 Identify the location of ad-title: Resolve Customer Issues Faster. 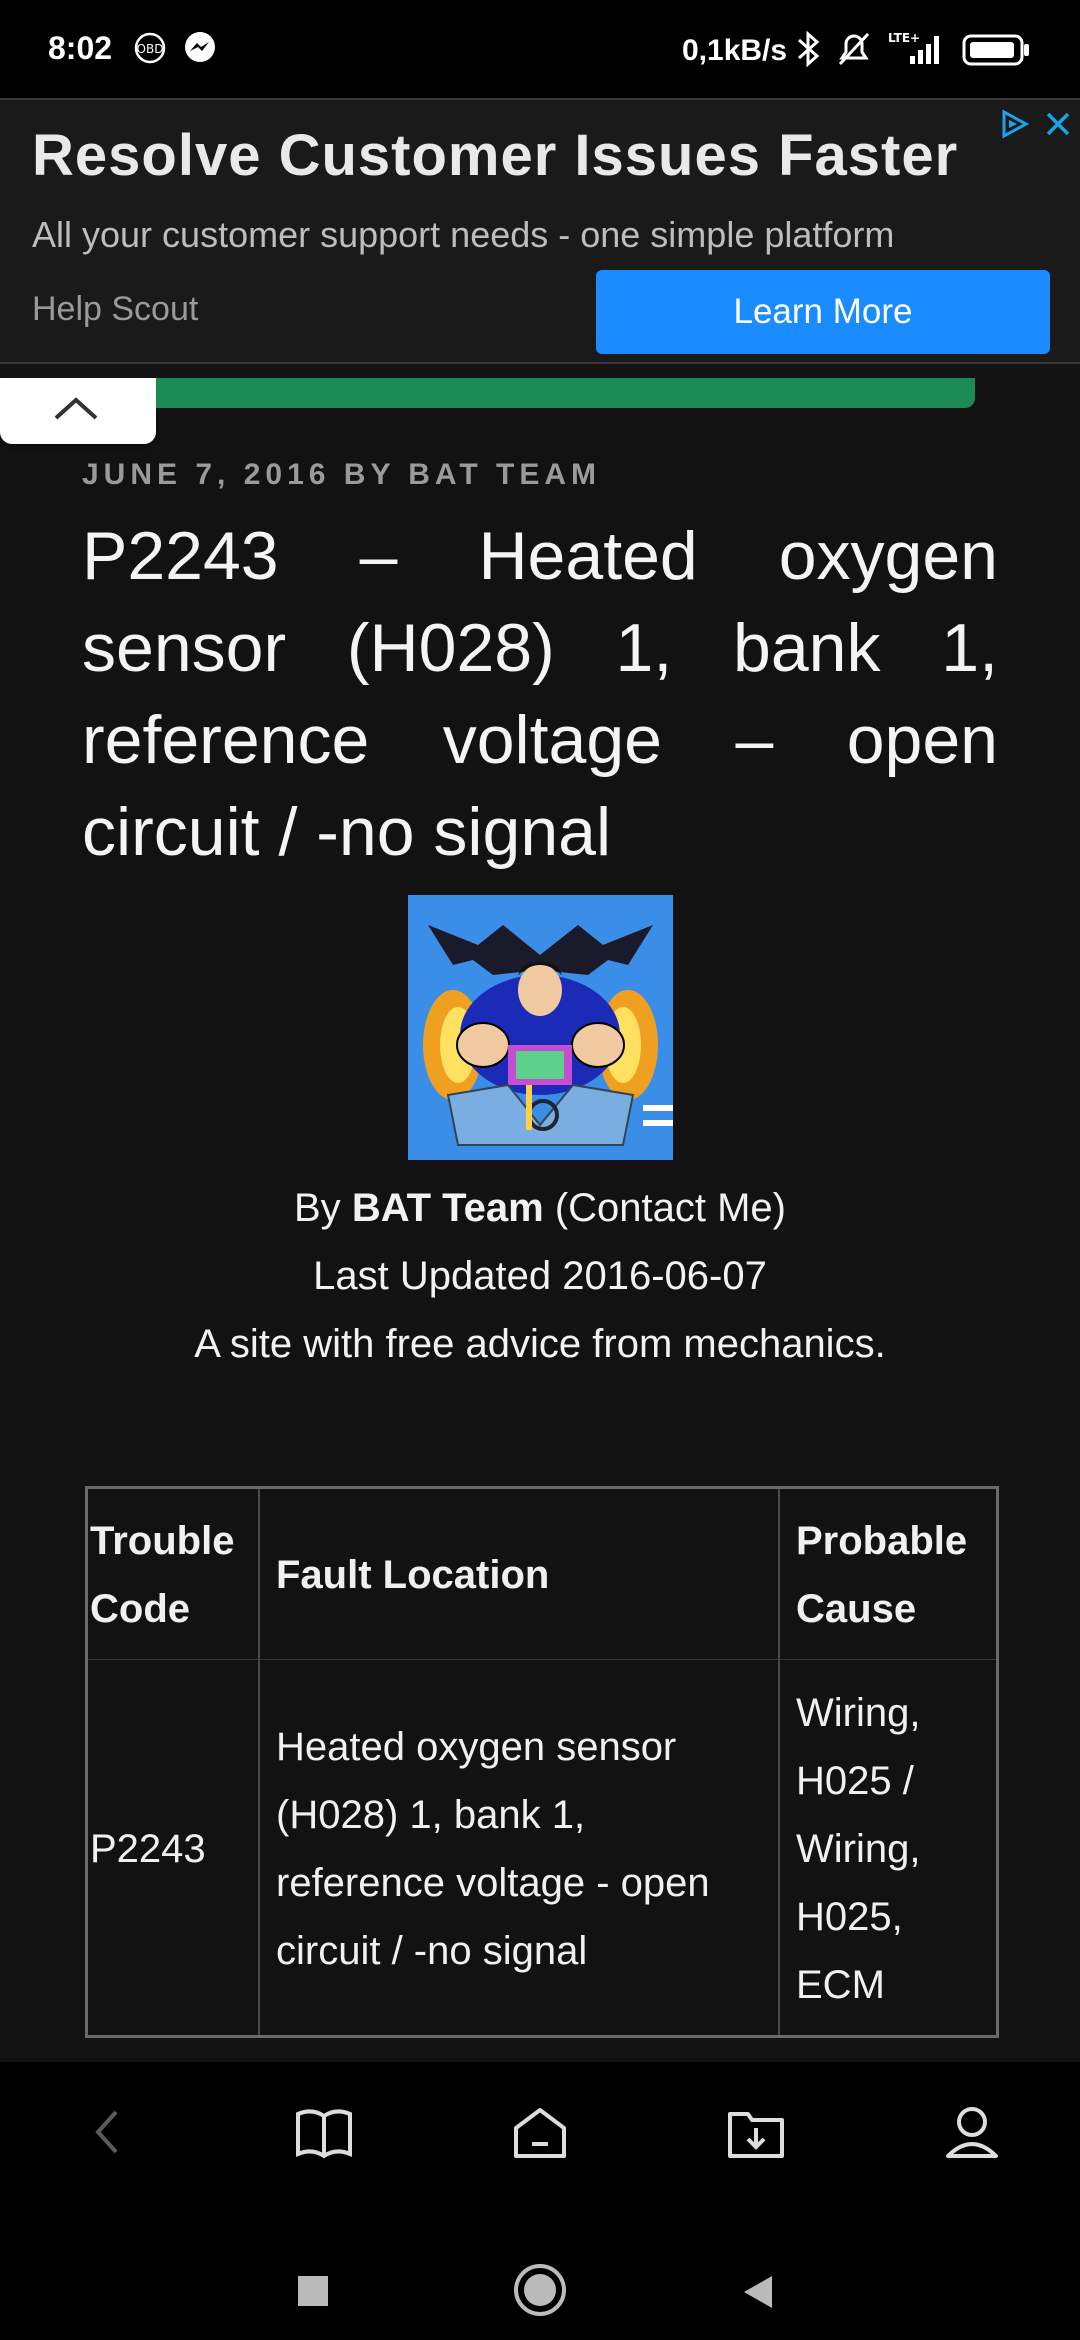
(495, 155).